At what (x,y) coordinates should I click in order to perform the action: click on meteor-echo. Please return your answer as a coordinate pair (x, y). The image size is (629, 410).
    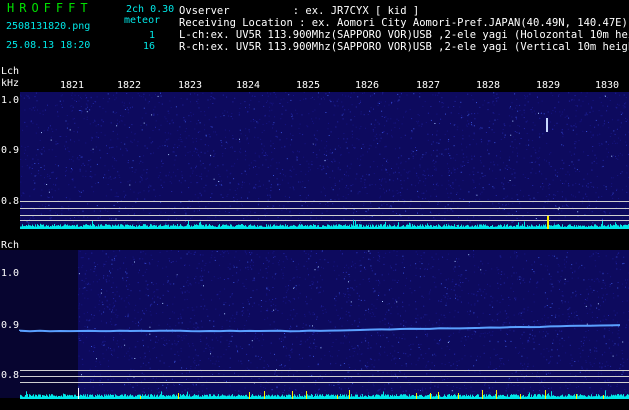
    Looking at the image, I should click on (547, 125).